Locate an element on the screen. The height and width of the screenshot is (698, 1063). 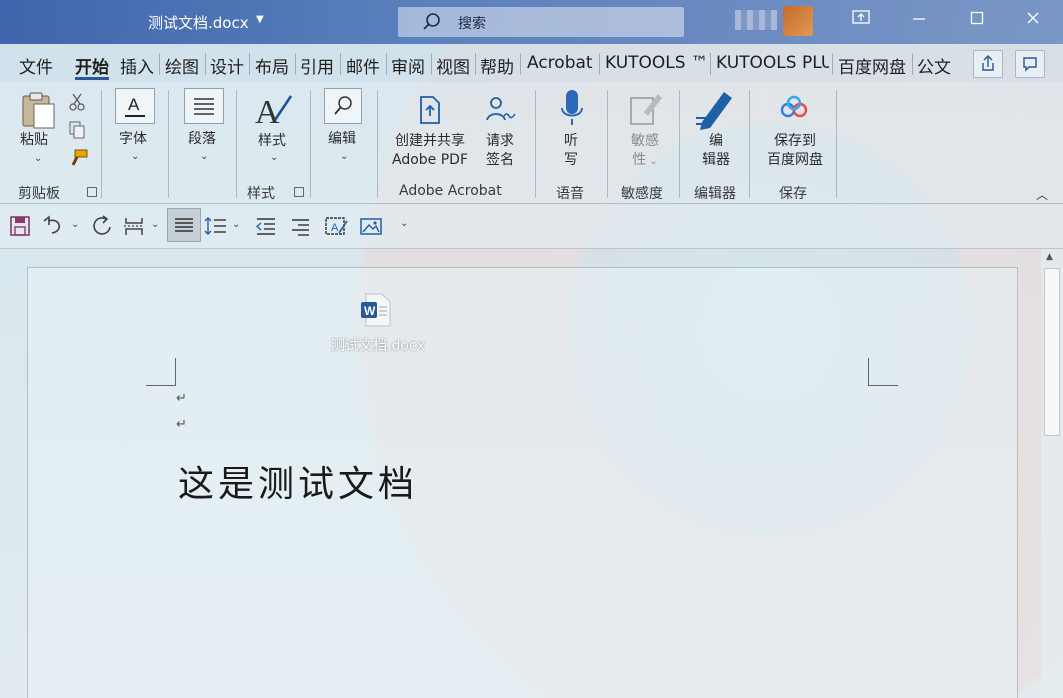
redo-icon is located at coordinates (102, 227).